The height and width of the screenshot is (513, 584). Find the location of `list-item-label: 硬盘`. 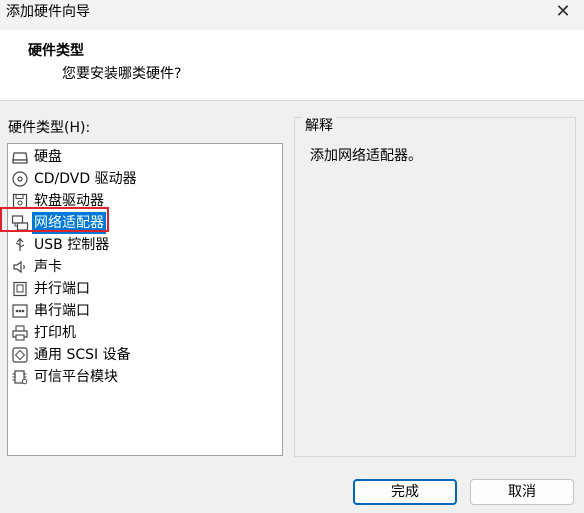

list-item-label: 硬盘 is located at coordinates (48, 157).